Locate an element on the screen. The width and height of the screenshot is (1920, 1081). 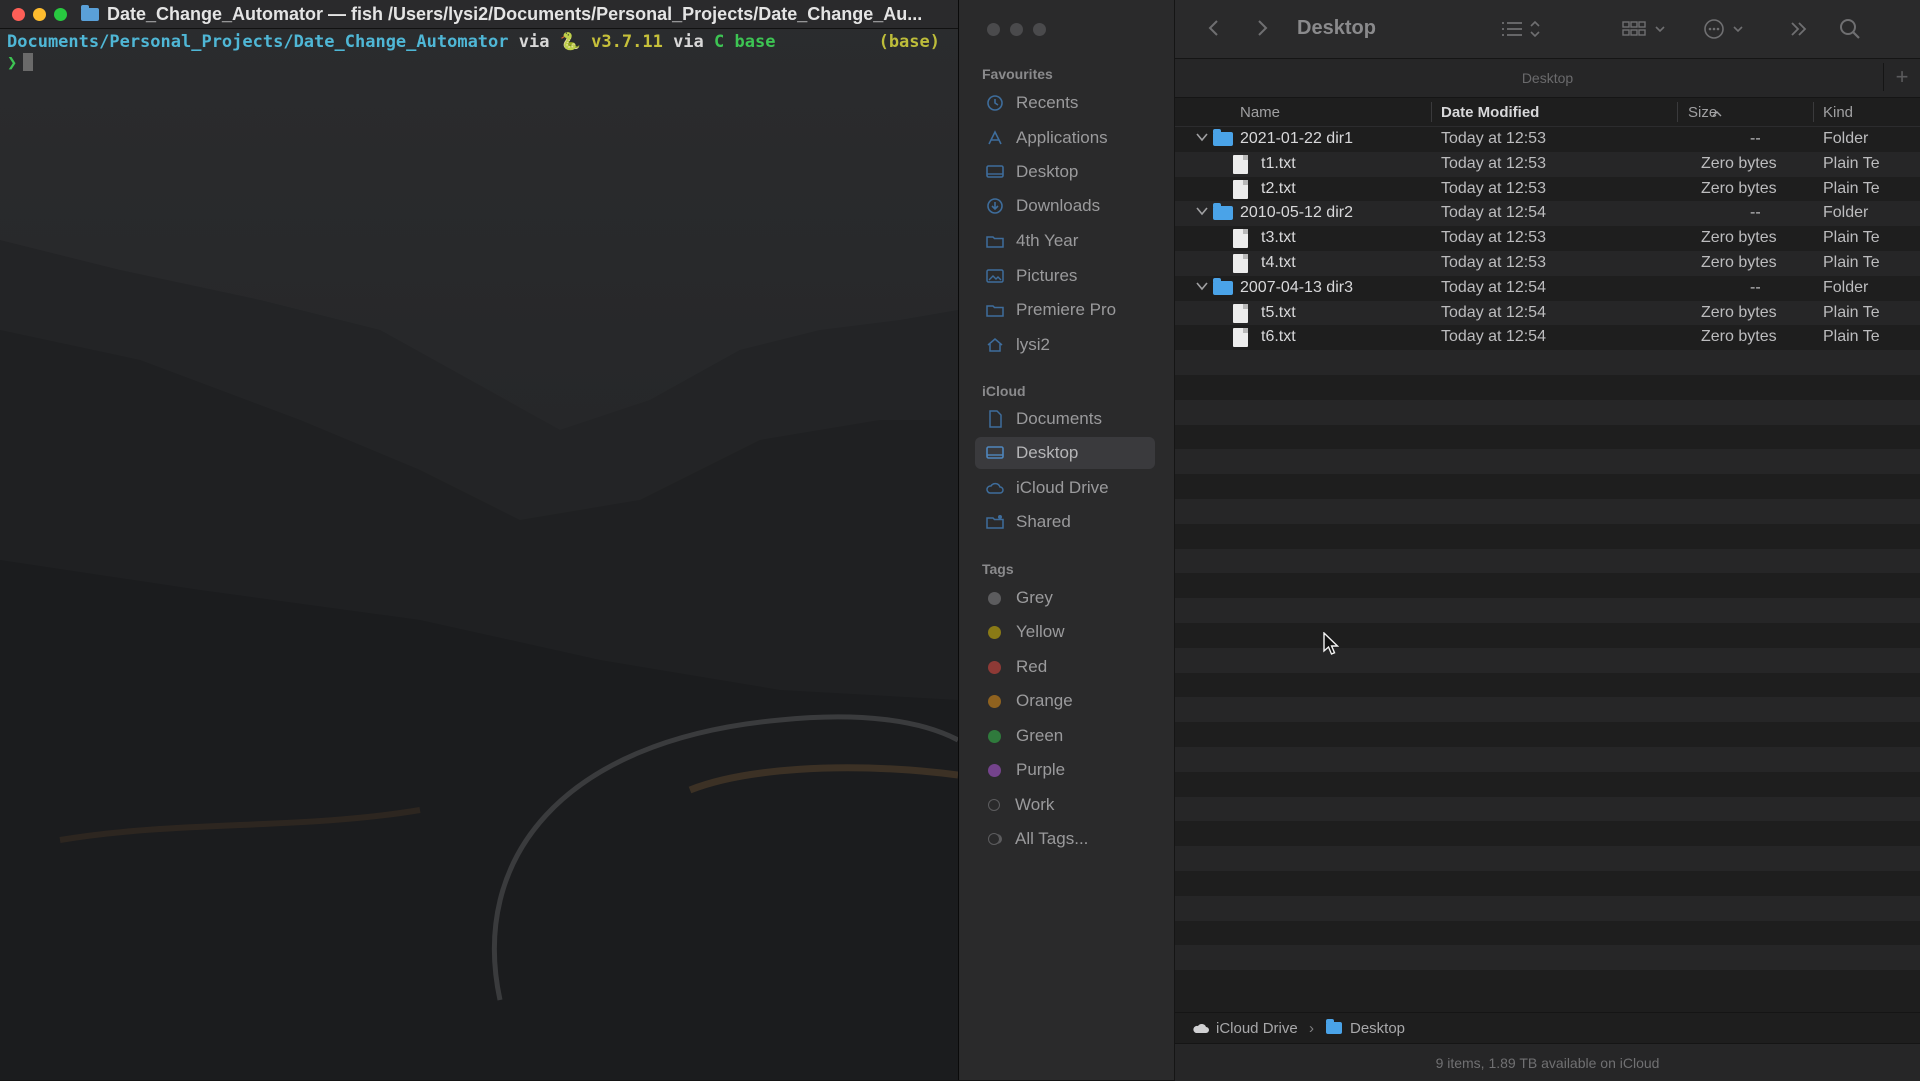
new-tab-button: + is located at coordinates (1901, 77).